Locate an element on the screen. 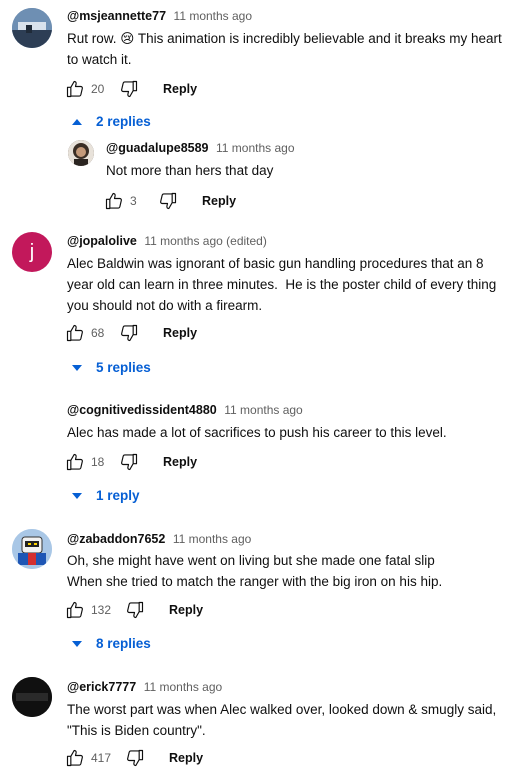 The width and height of the screenshot is (518, 769). comment-author: @erick7777 is located at coordinates (101, 687).